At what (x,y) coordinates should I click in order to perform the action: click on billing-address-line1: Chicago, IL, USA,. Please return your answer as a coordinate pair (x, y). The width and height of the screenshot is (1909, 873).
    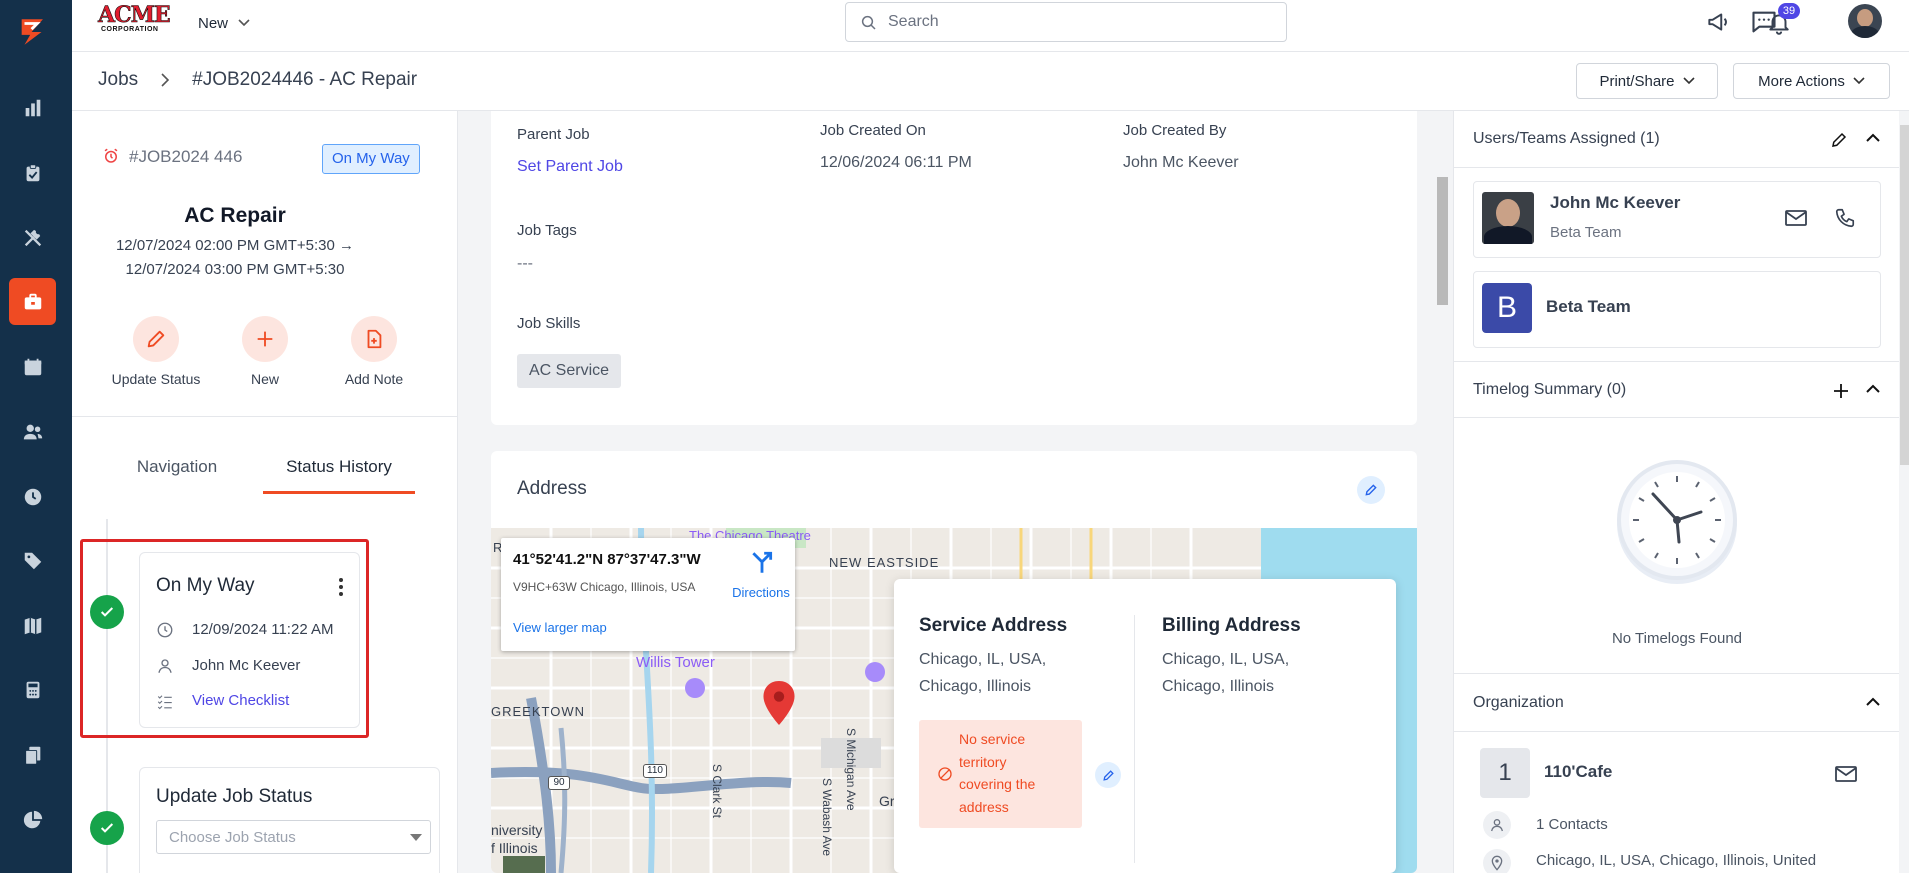
    Looking at the image, I should click on (1226, 659).